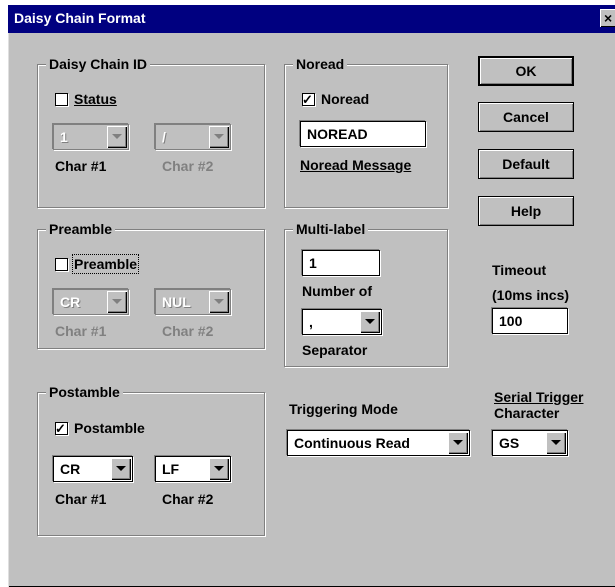 The width and height of the screenshot is (615, 587). I want to click on triggering-mode-value: Continuous Read, so click(352, 443).